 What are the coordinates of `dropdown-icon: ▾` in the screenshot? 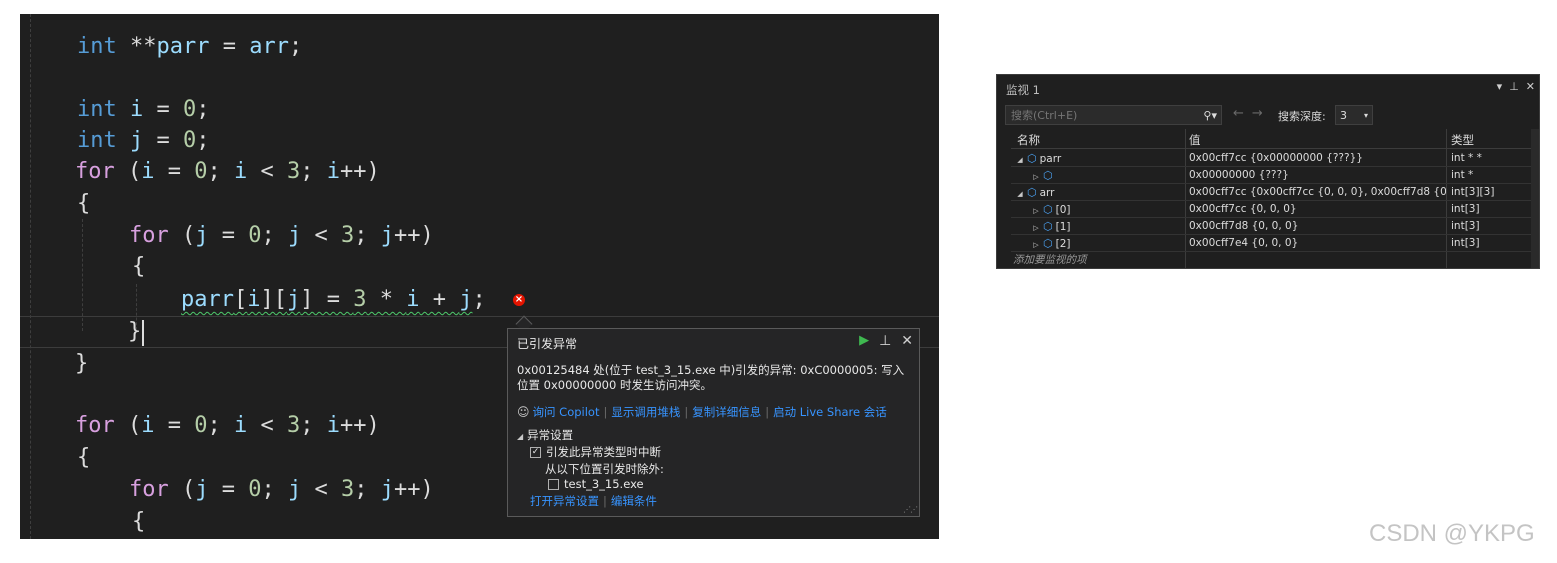 It's located at (1500, 86).